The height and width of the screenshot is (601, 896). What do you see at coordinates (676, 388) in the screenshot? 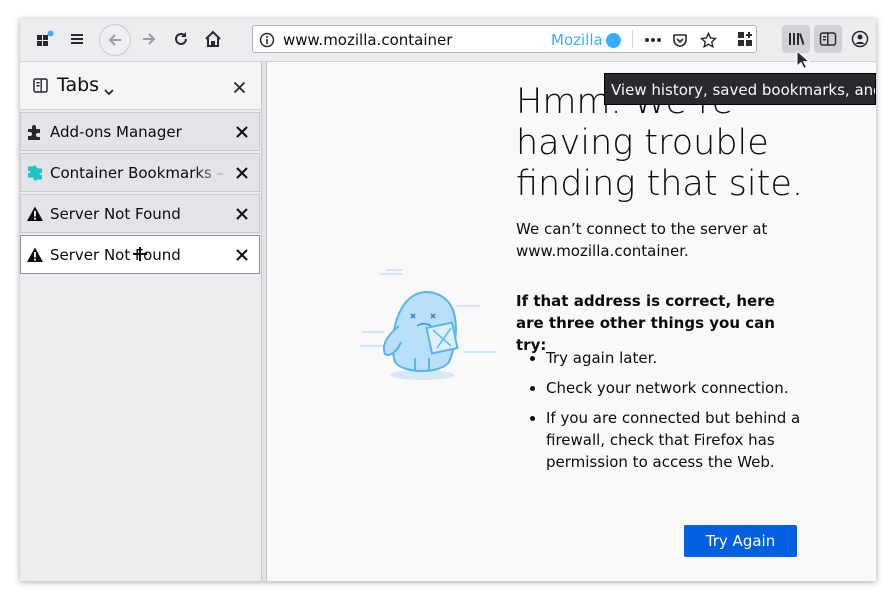
I see `list-item: Check your network connection.` at bounding box center [676, 388].